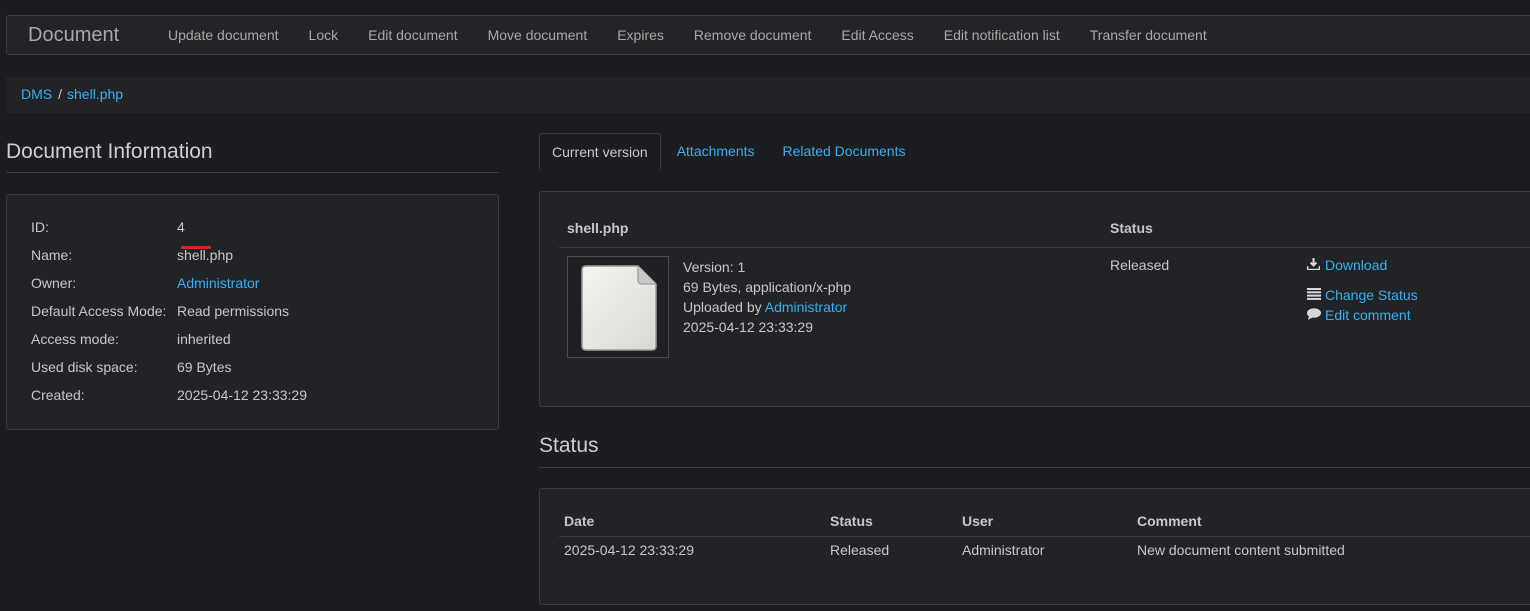 This screenshot has width=1530, height=611. I want to click on nav-transfer-document: Transfer document, so click(1148, 35).